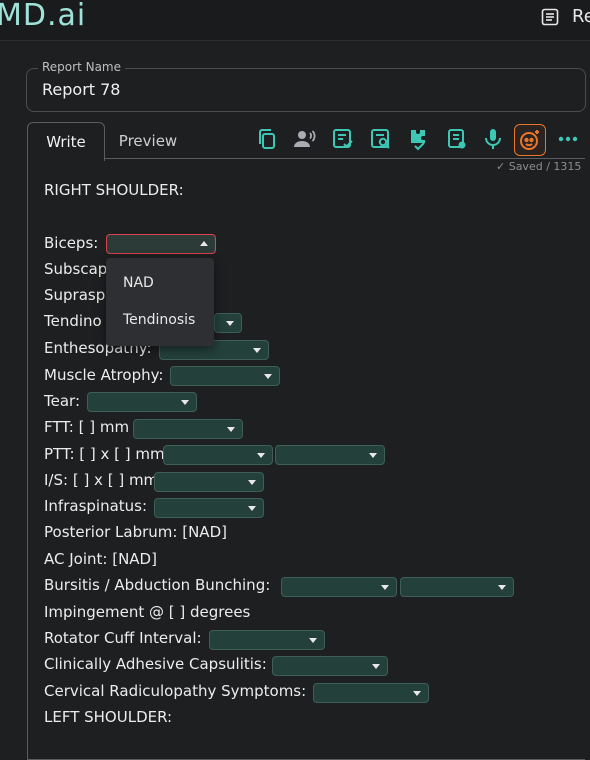 This screenshot has width=590, height=760. I want to click on voice-profile-icon, so click(305, 138).